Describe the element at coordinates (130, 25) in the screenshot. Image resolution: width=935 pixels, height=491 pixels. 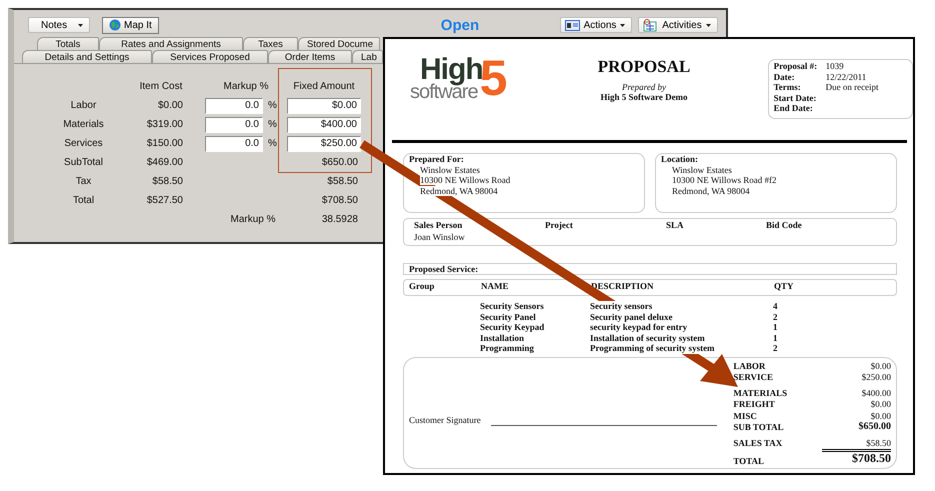
I see `map-it-button: Map It` at that location.